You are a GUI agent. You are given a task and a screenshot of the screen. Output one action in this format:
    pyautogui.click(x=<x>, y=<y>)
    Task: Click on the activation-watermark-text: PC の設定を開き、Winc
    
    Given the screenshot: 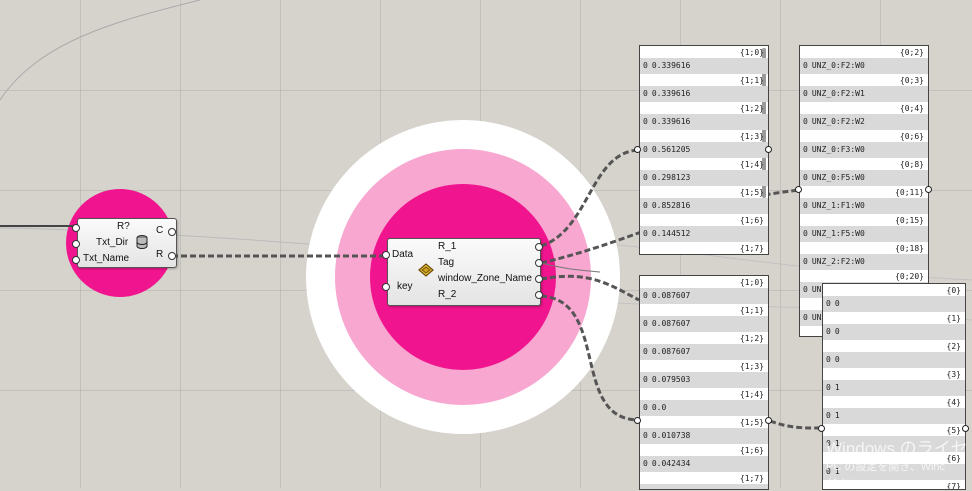 What is the action you would take?
    pyautogui.click(x=886, y=467)
    